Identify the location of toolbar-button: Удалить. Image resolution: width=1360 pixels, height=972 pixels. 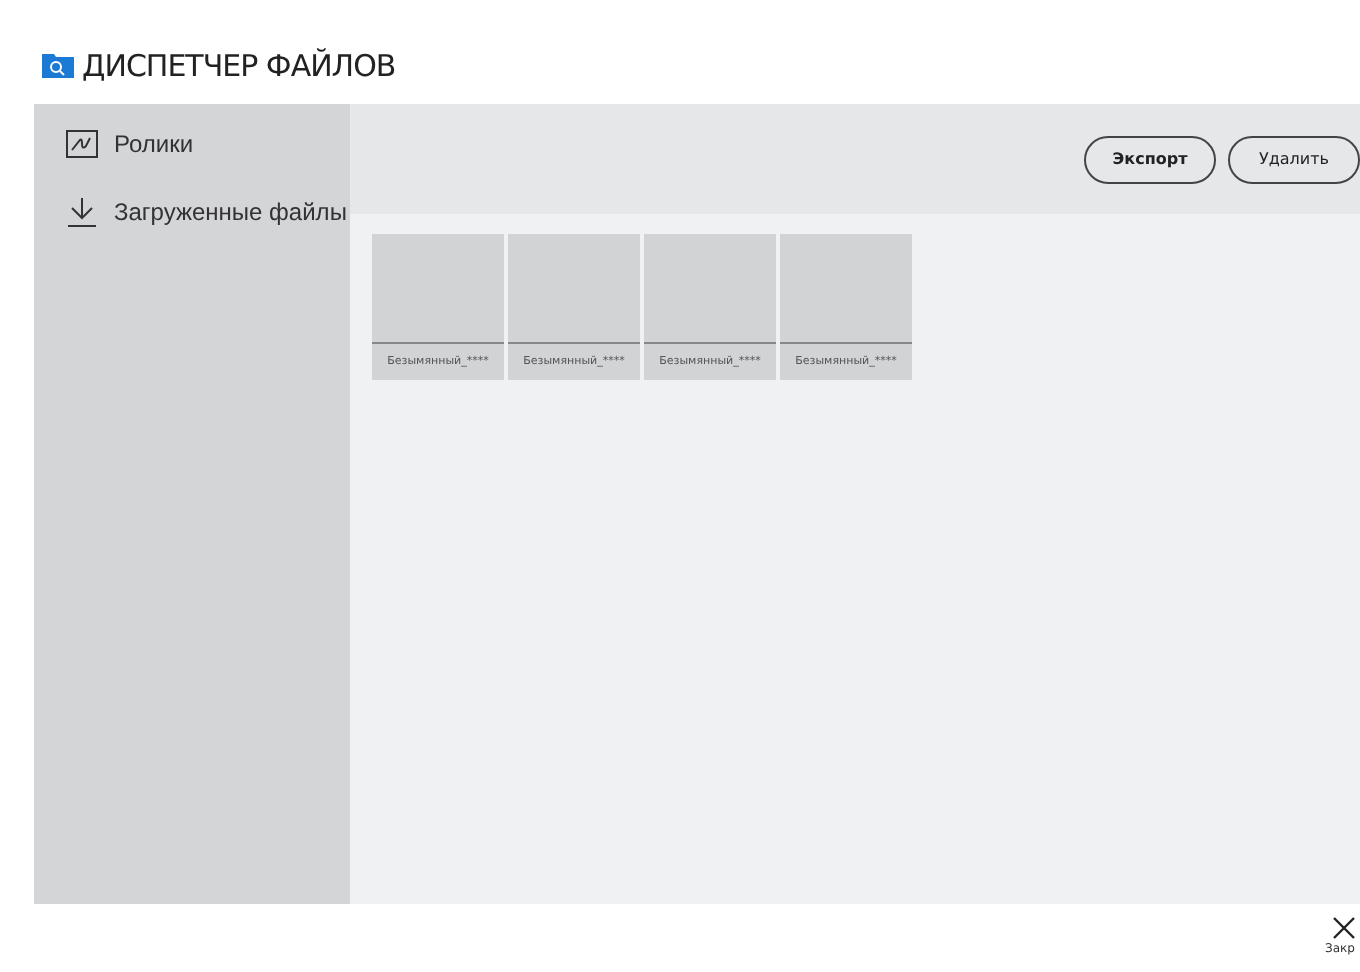
(1294, 159).